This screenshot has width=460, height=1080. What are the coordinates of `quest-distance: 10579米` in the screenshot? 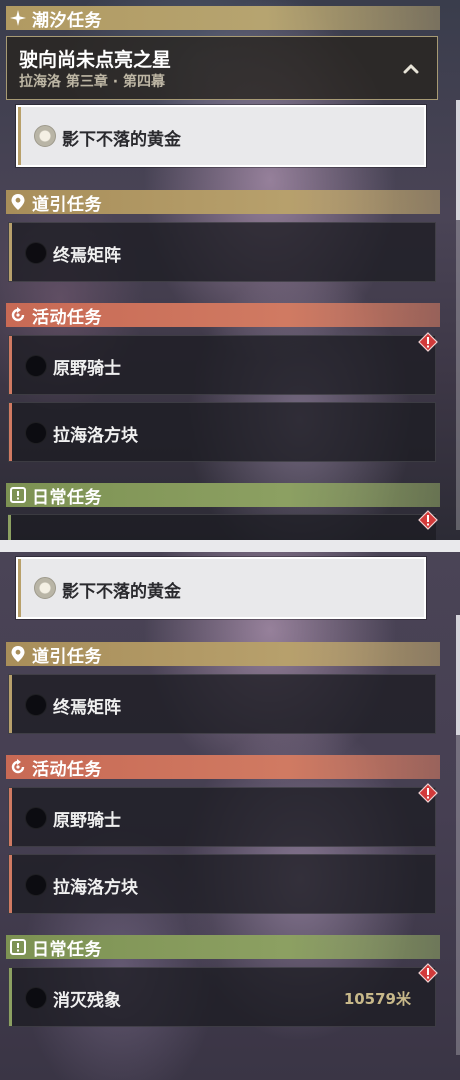 It's located at (377, 999).